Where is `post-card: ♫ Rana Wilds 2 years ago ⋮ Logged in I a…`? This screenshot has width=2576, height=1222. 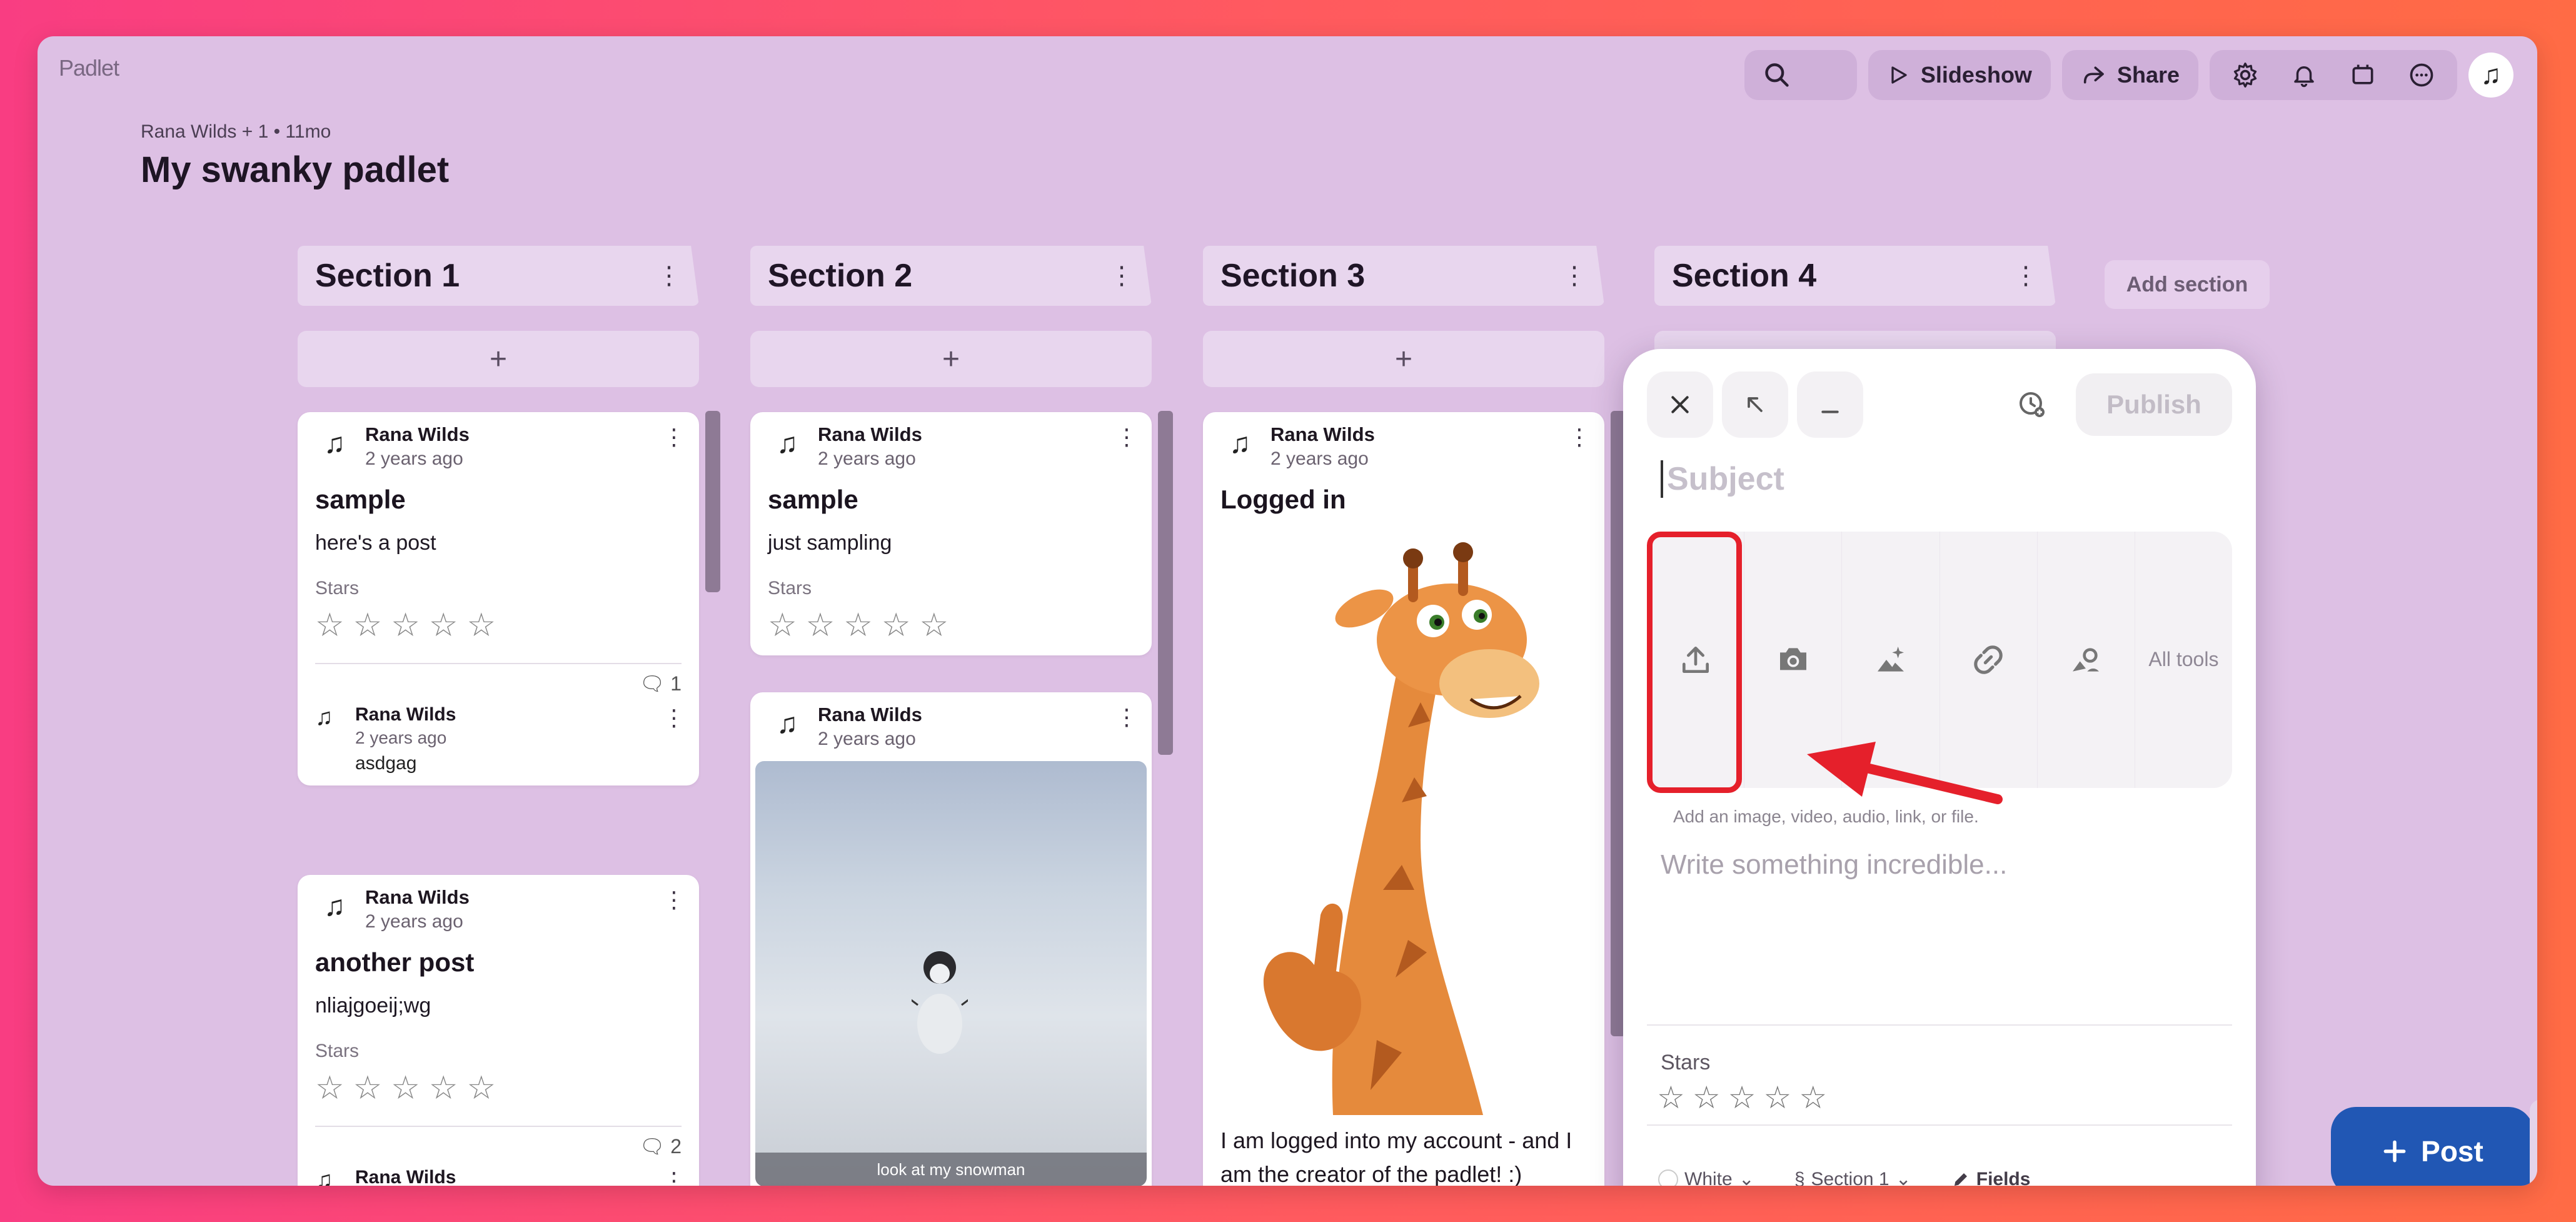
post-card: ♫ Rana Wilds 2 years ago ⋮ Logged in I a… is located at coordinates (1403, 799).